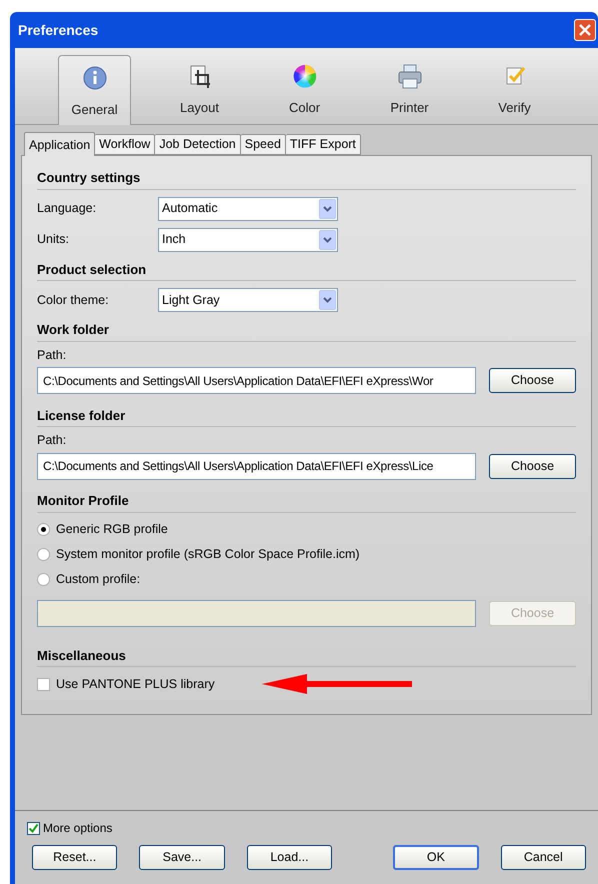 The width and height of the screenshot is (598, 884). Describe the element at coordinates (248, 240) in the screenshot. I see `dropdown: Inch` at that location.